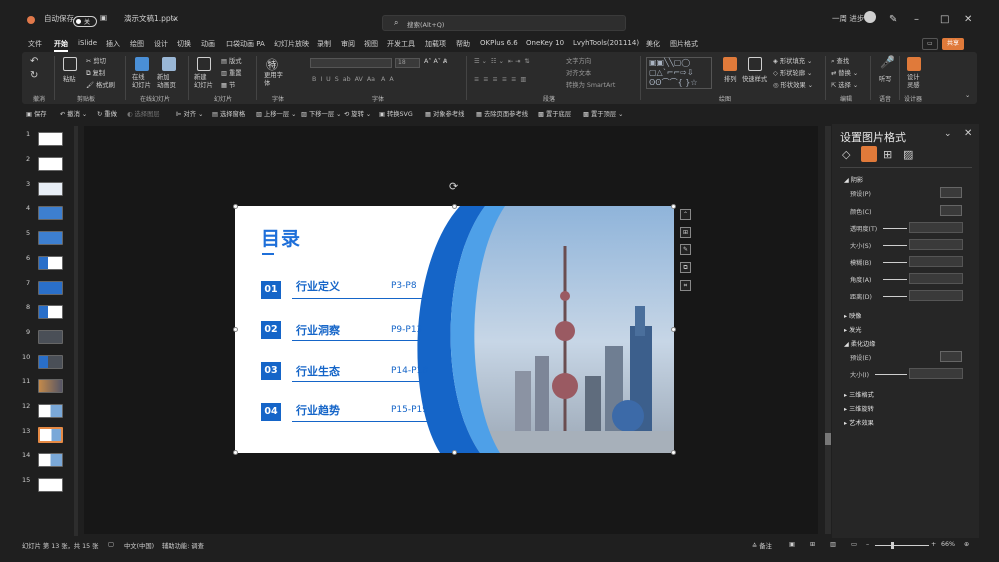 The width and height of the screenshot is (999, 562). Describe the element at coordinates (902, 545) in the screenshot. I see `zoom-slider` at that location.